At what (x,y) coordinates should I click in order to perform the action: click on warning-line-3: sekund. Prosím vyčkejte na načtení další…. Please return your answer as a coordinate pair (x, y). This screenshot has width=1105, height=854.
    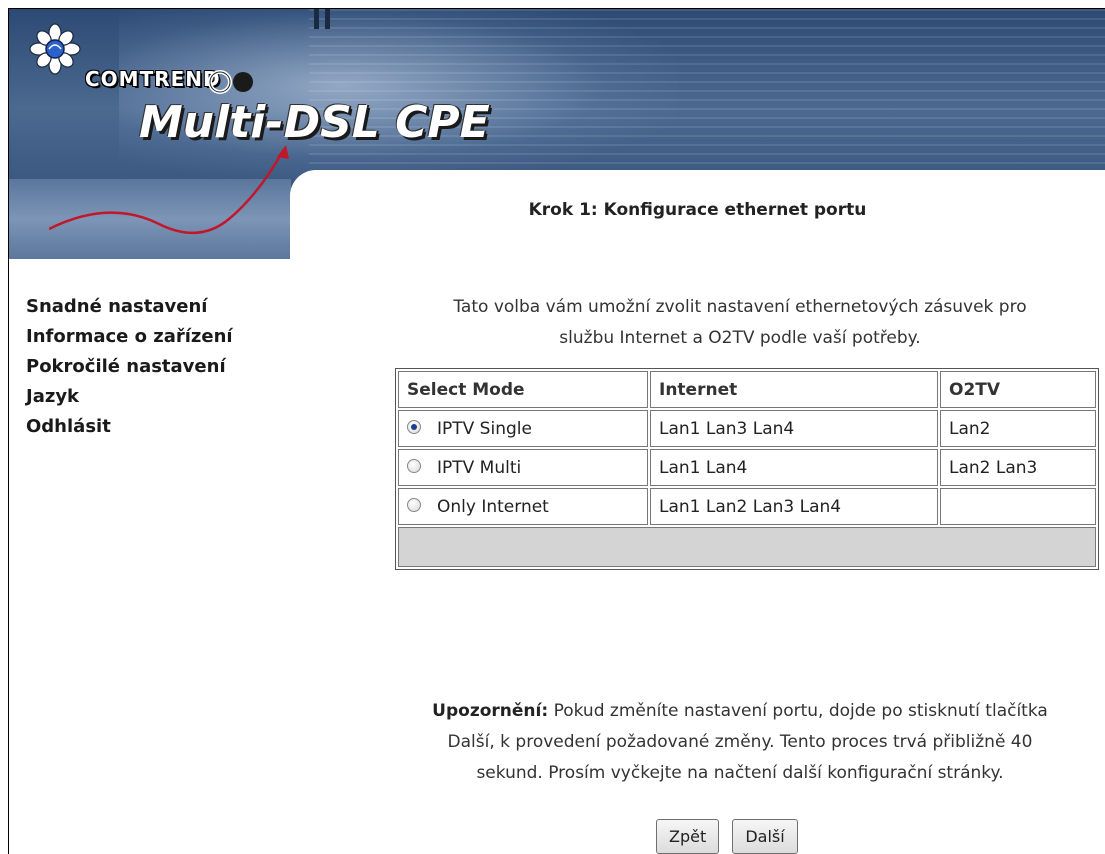
    Looking at the image, I should click on (740, 773).